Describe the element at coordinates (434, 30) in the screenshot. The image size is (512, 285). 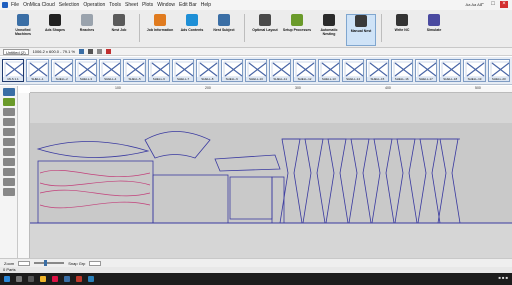
I see `ribbon-button-simulate: Simulate` at that location.